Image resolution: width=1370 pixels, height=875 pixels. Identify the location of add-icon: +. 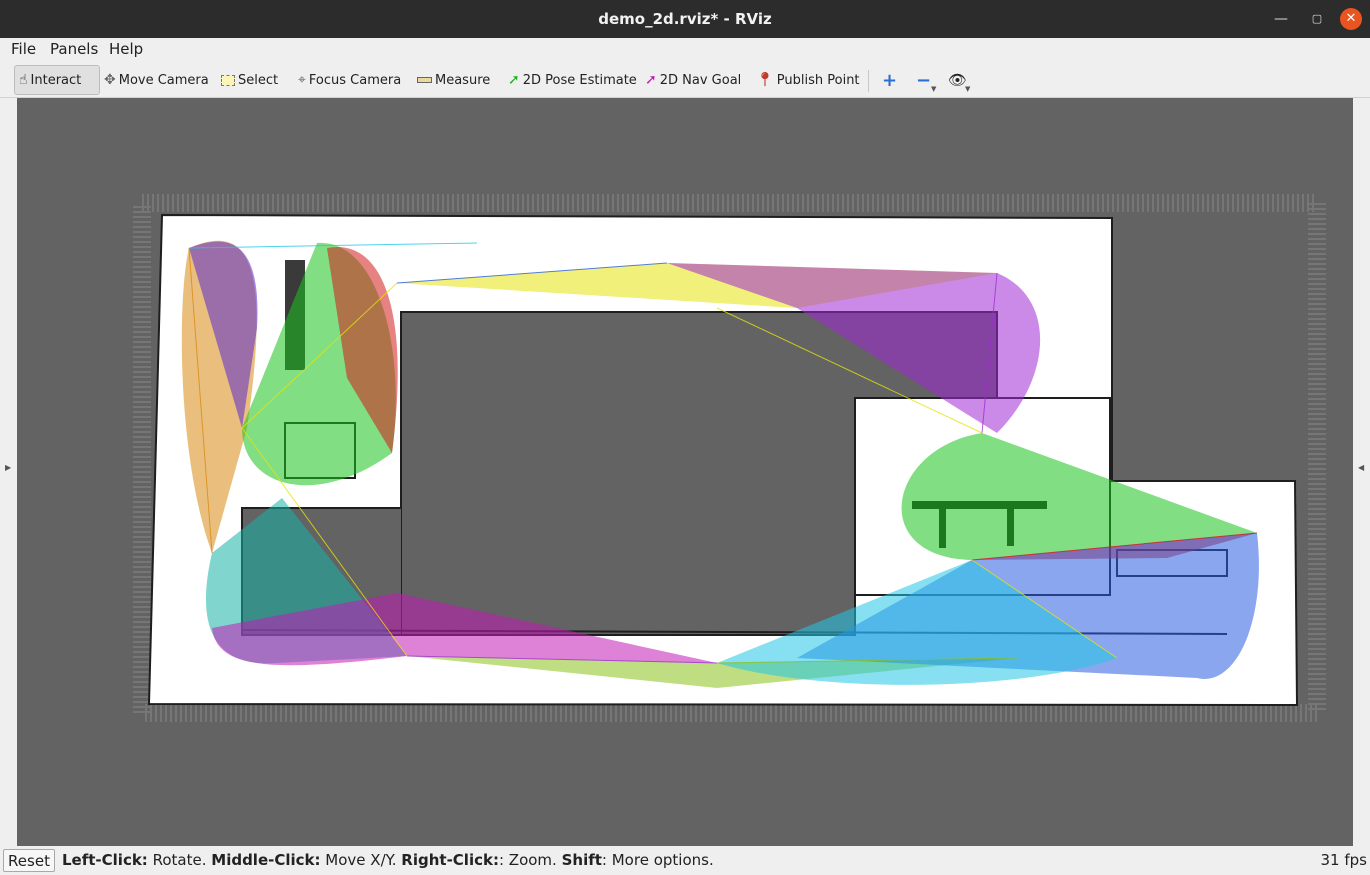
(890, 80).